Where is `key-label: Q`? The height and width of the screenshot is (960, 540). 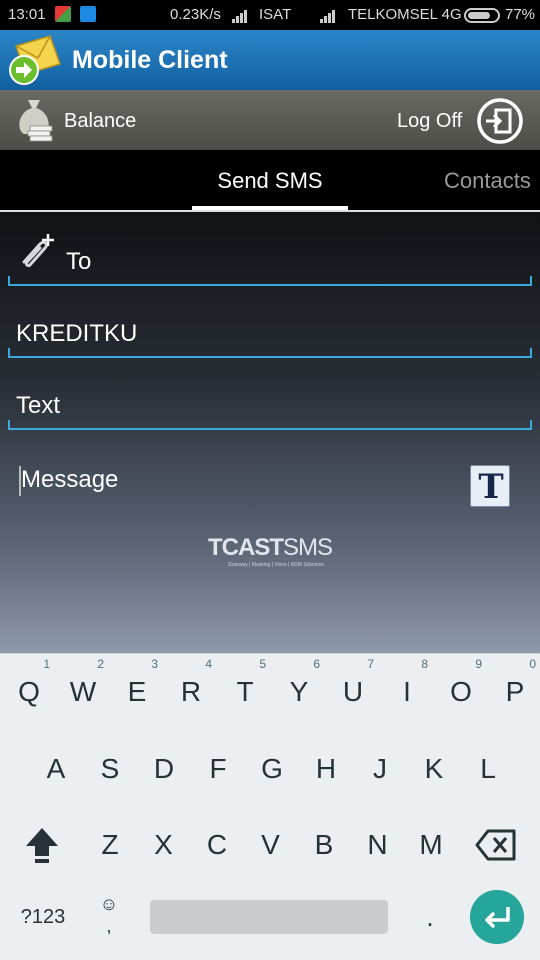 key-label: Q is located at coordinates (29, 691).